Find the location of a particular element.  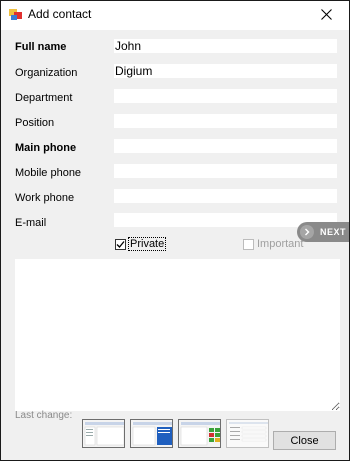

full-name-field is located at coordinates (225, 46).